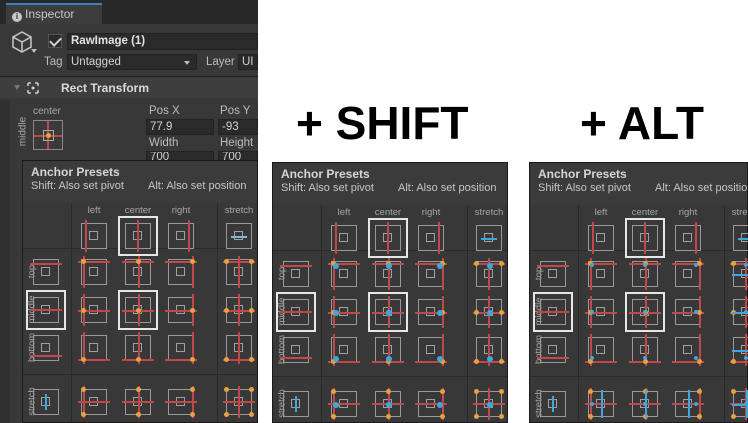 This screenshot has height=423, width=748. What do you see at coordinates (94, 210) in the screenshot?
I see `col-header-left: left` at bounding box center [94, 210].